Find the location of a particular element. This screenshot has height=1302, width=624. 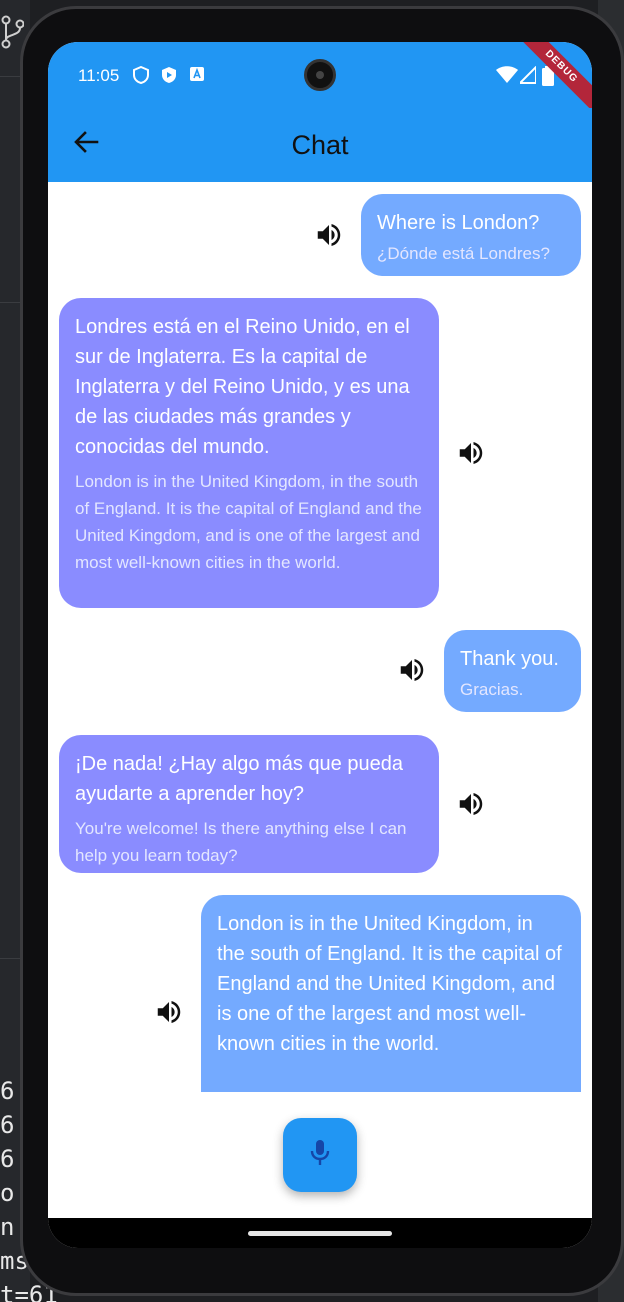

mic-icon is located at coordinates (320, 1155).